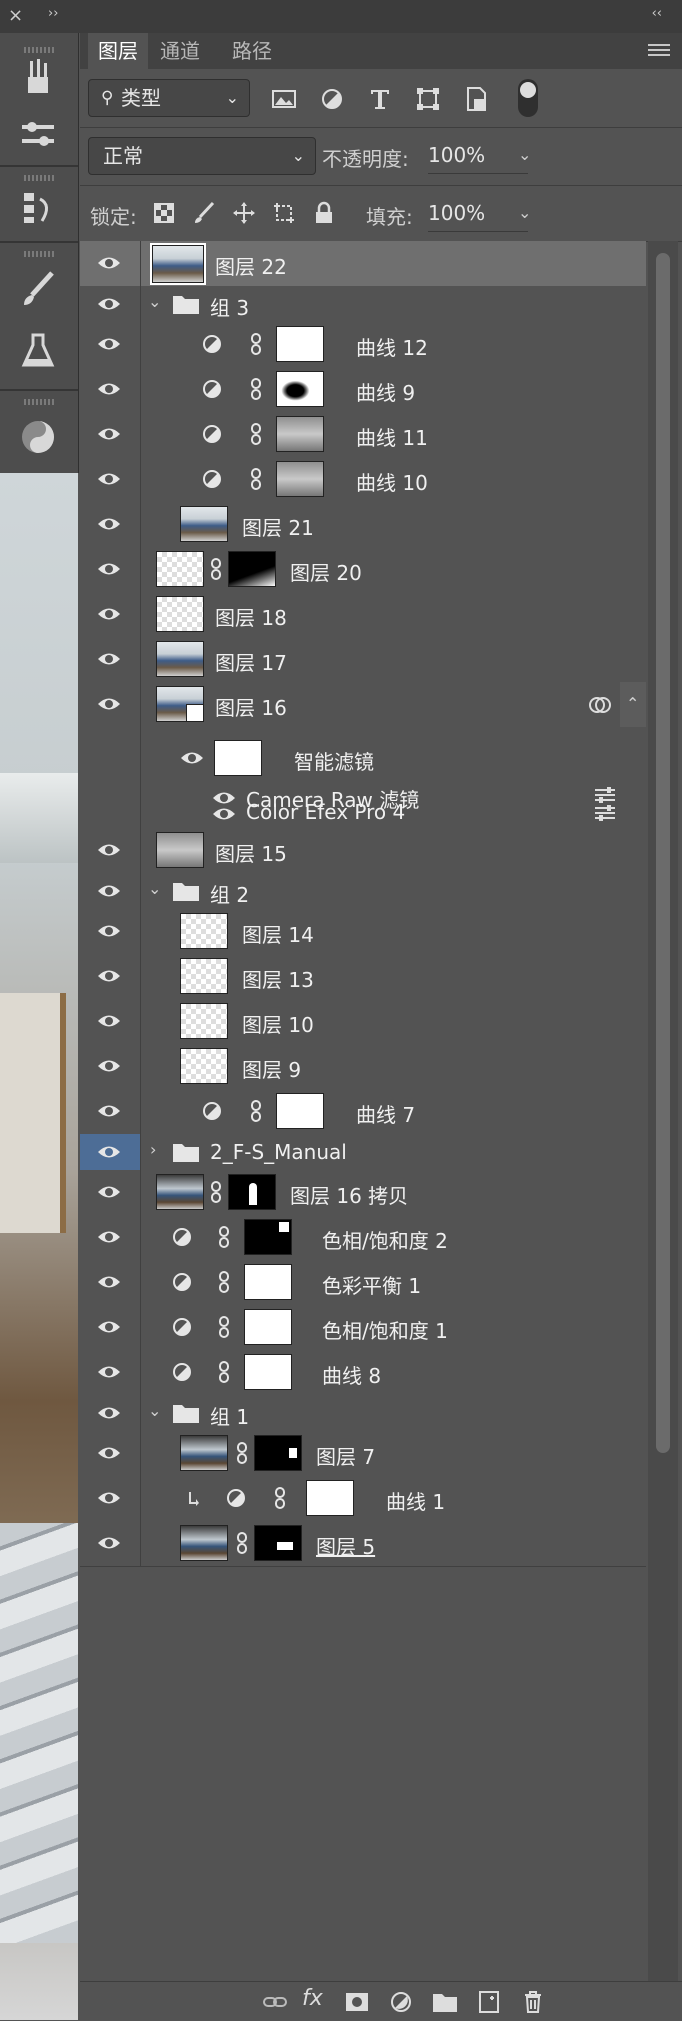 Image resolution: width=682 pixels, height=2021 pixels. I want to click on layer-name: 图层 14, so click(278, 933).